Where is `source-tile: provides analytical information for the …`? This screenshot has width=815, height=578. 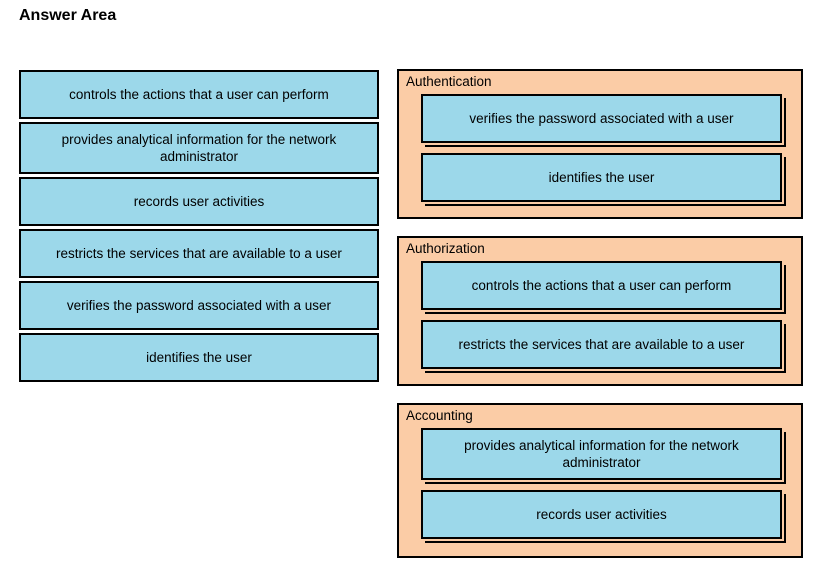
source-tile: provides analytical information for the … is located at coordinates (199, 148).